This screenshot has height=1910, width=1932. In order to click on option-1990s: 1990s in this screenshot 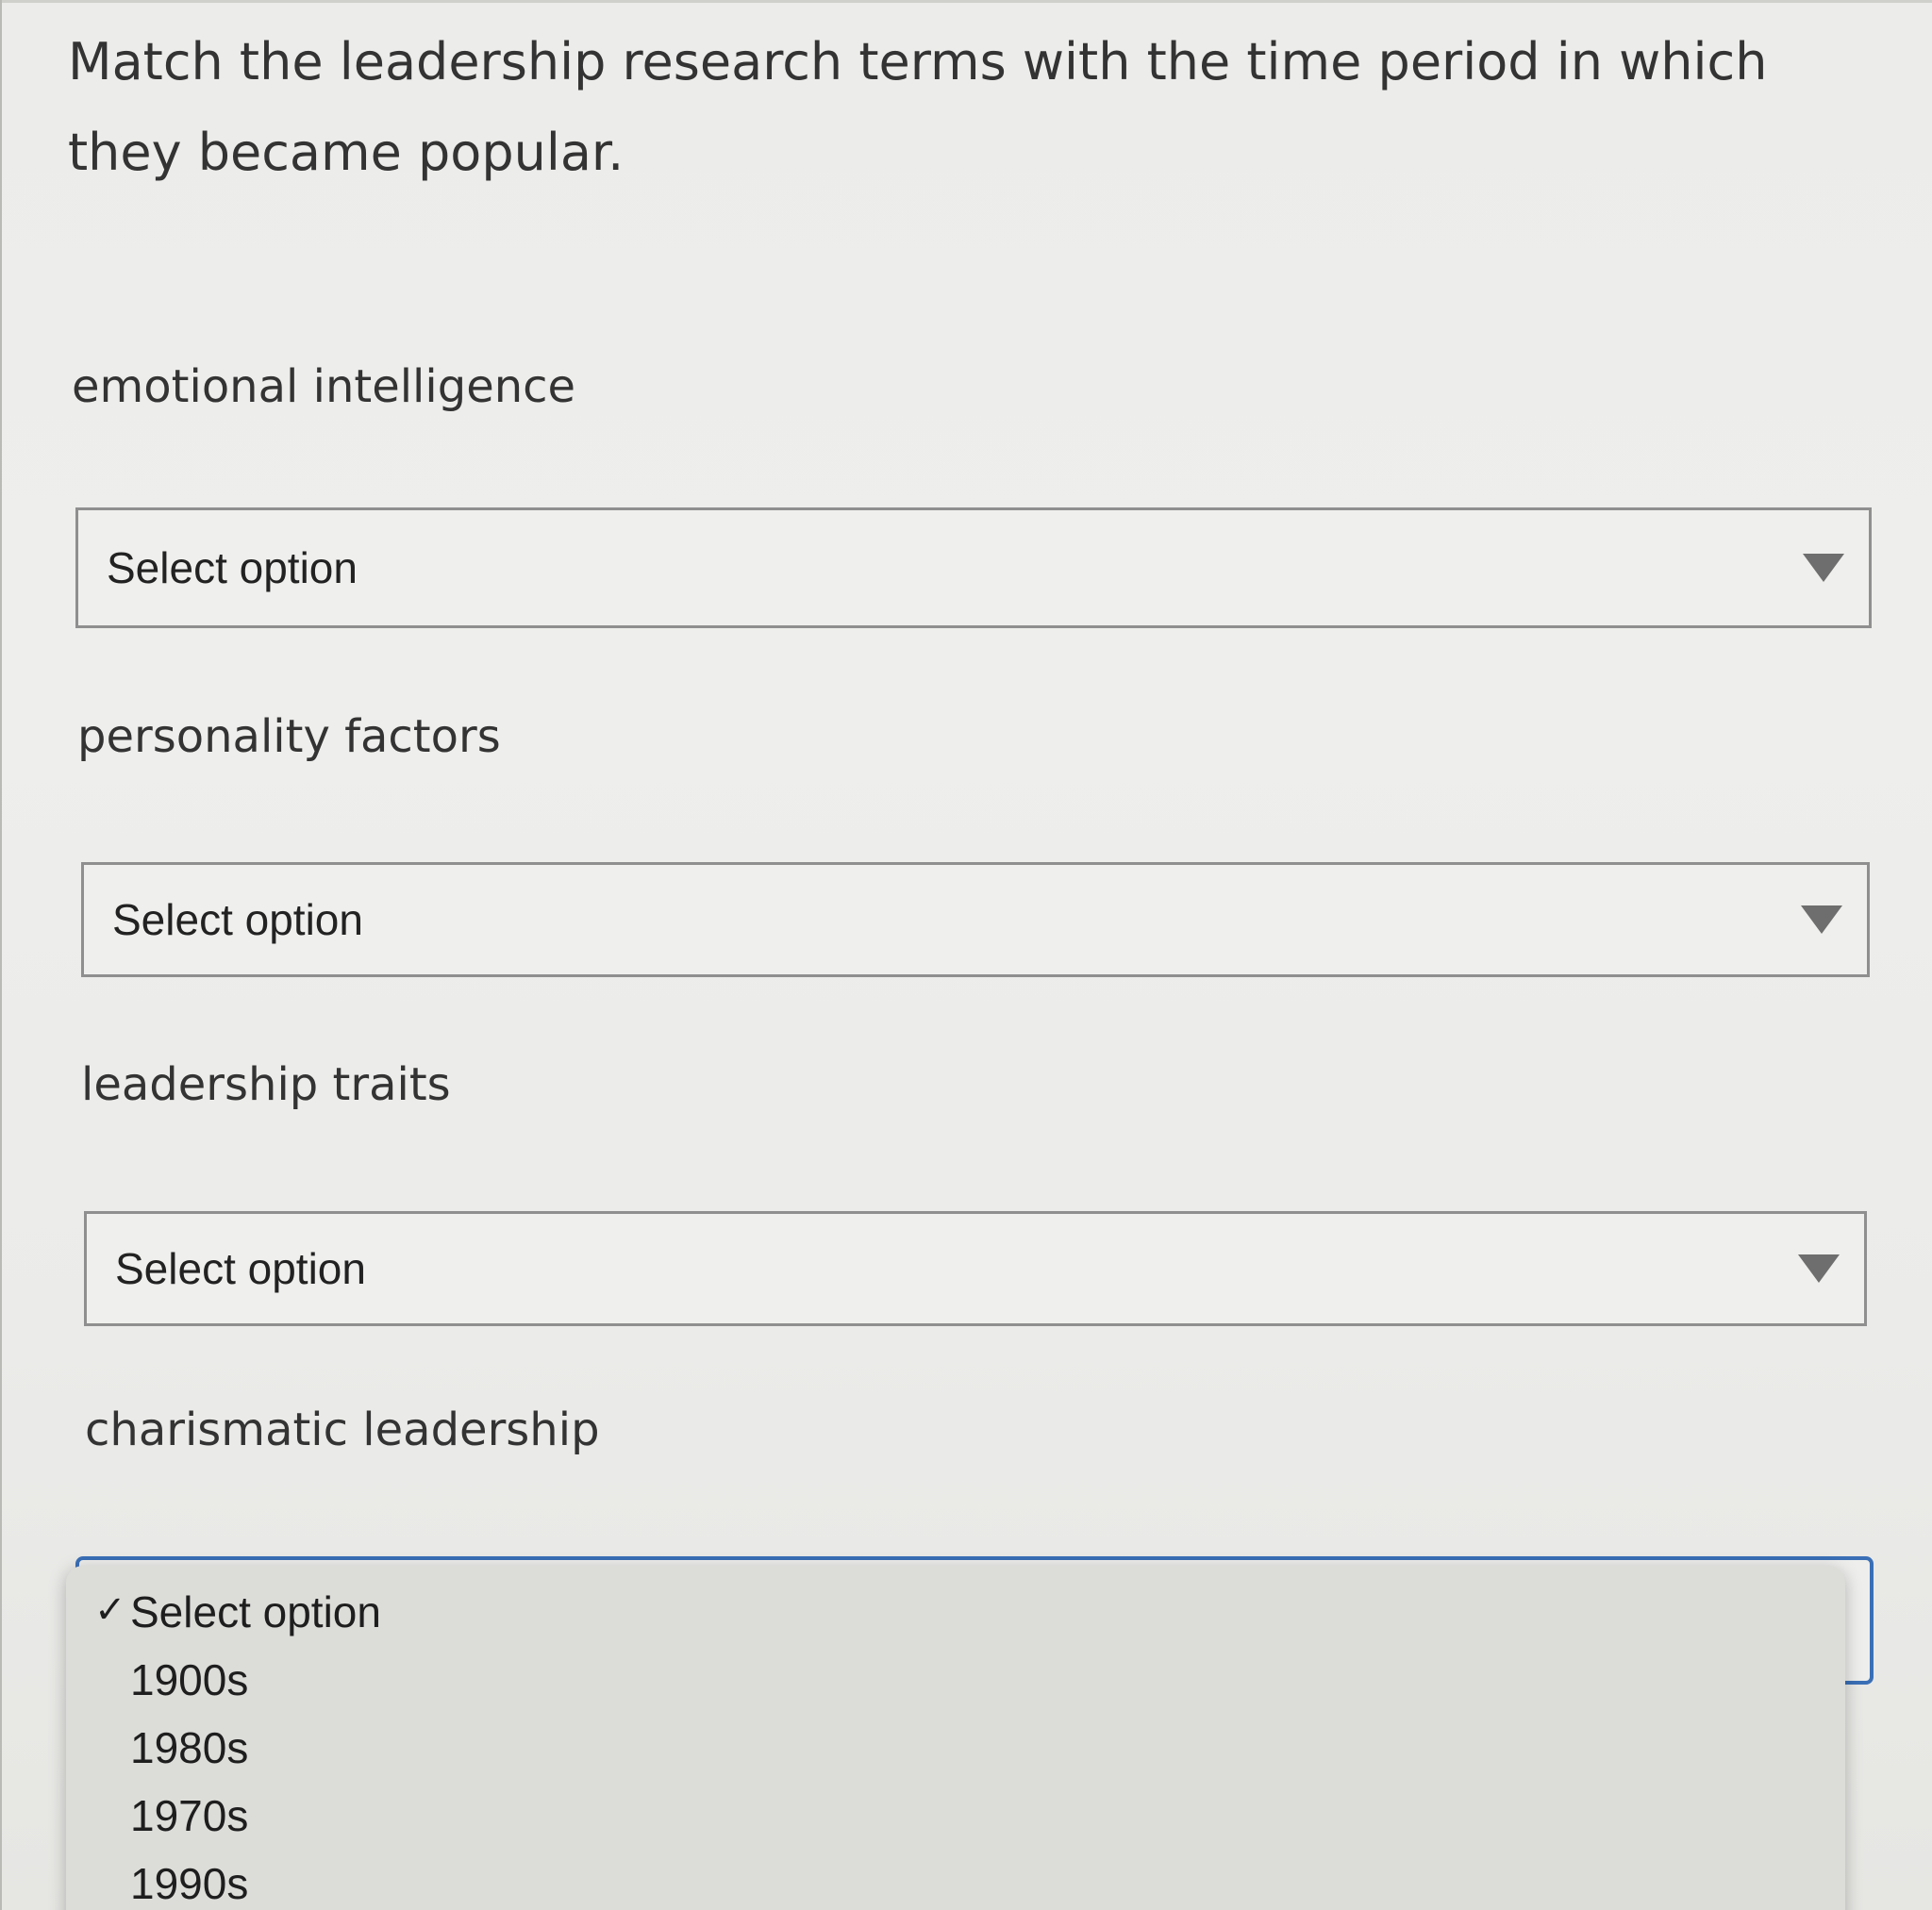, I will do `click(189, 1883)`.